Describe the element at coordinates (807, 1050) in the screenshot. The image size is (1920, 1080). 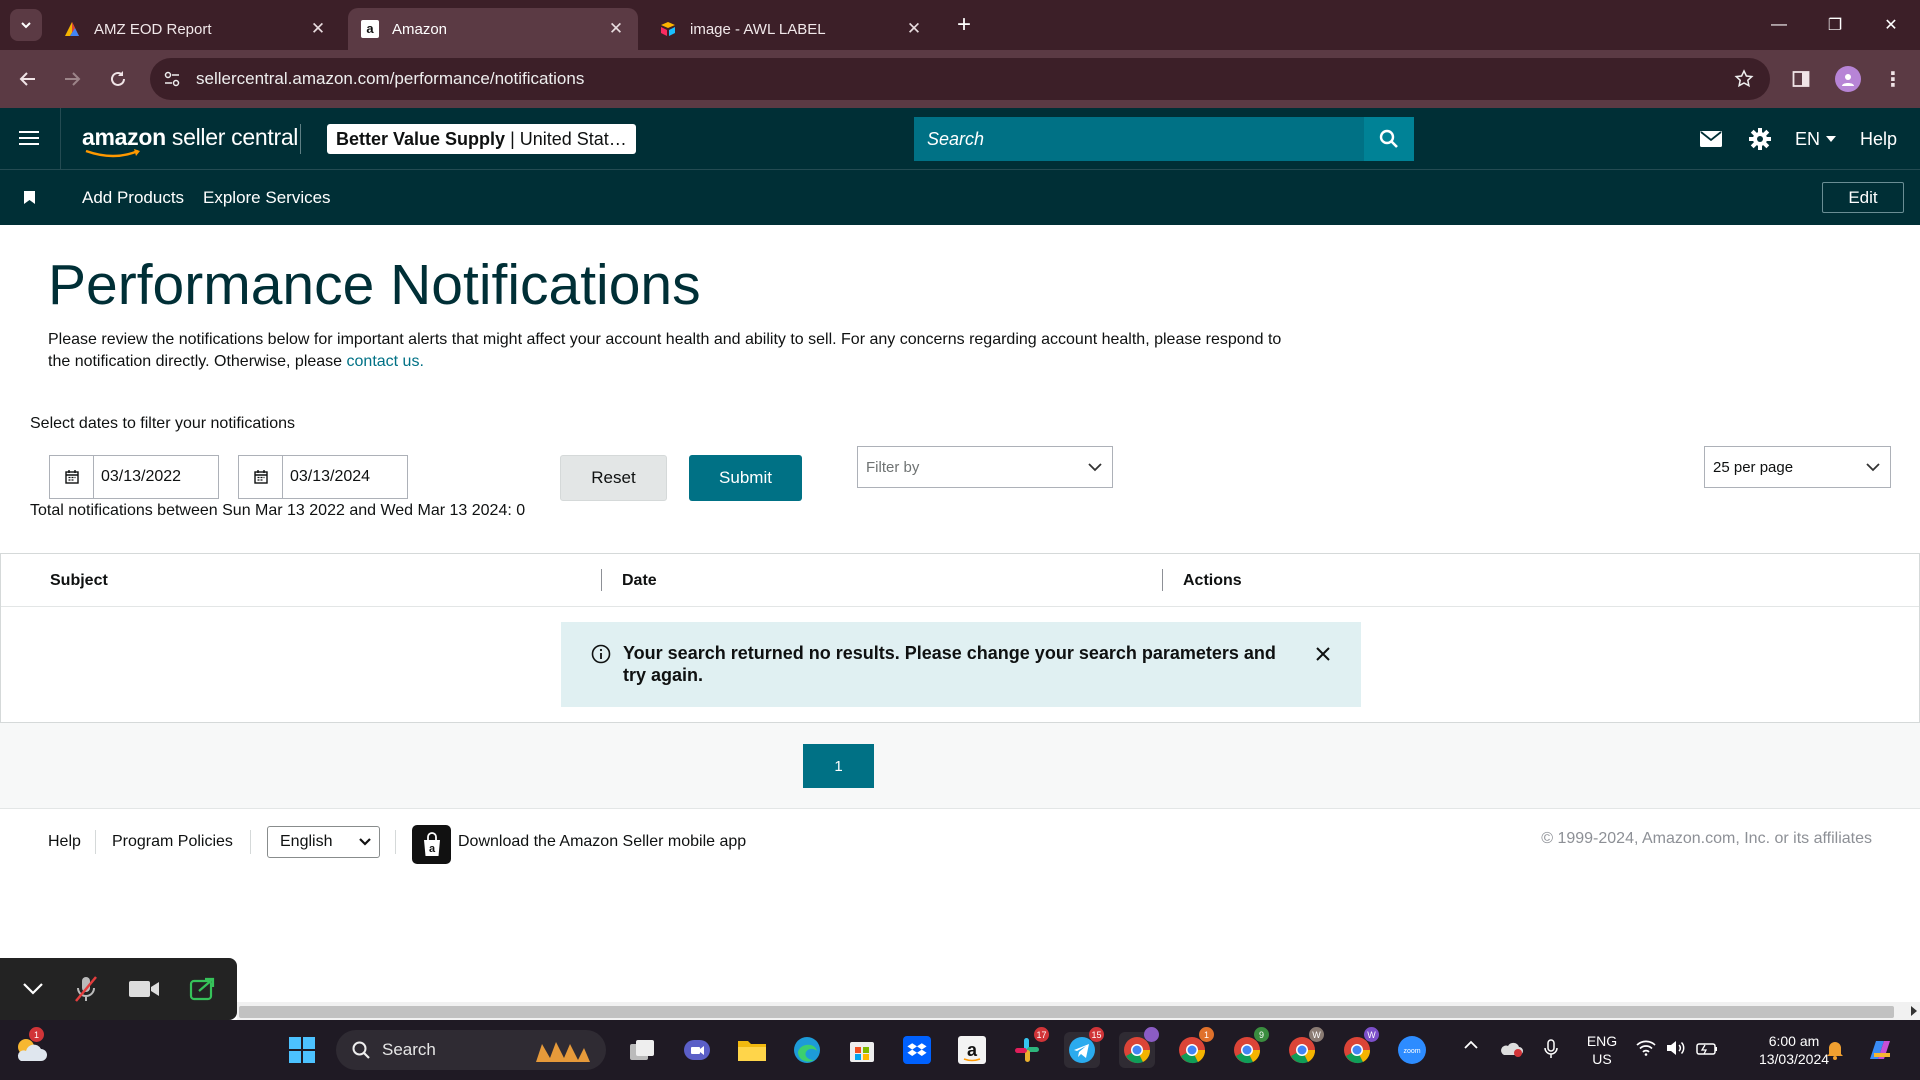
I see `edge-icon` at that location.